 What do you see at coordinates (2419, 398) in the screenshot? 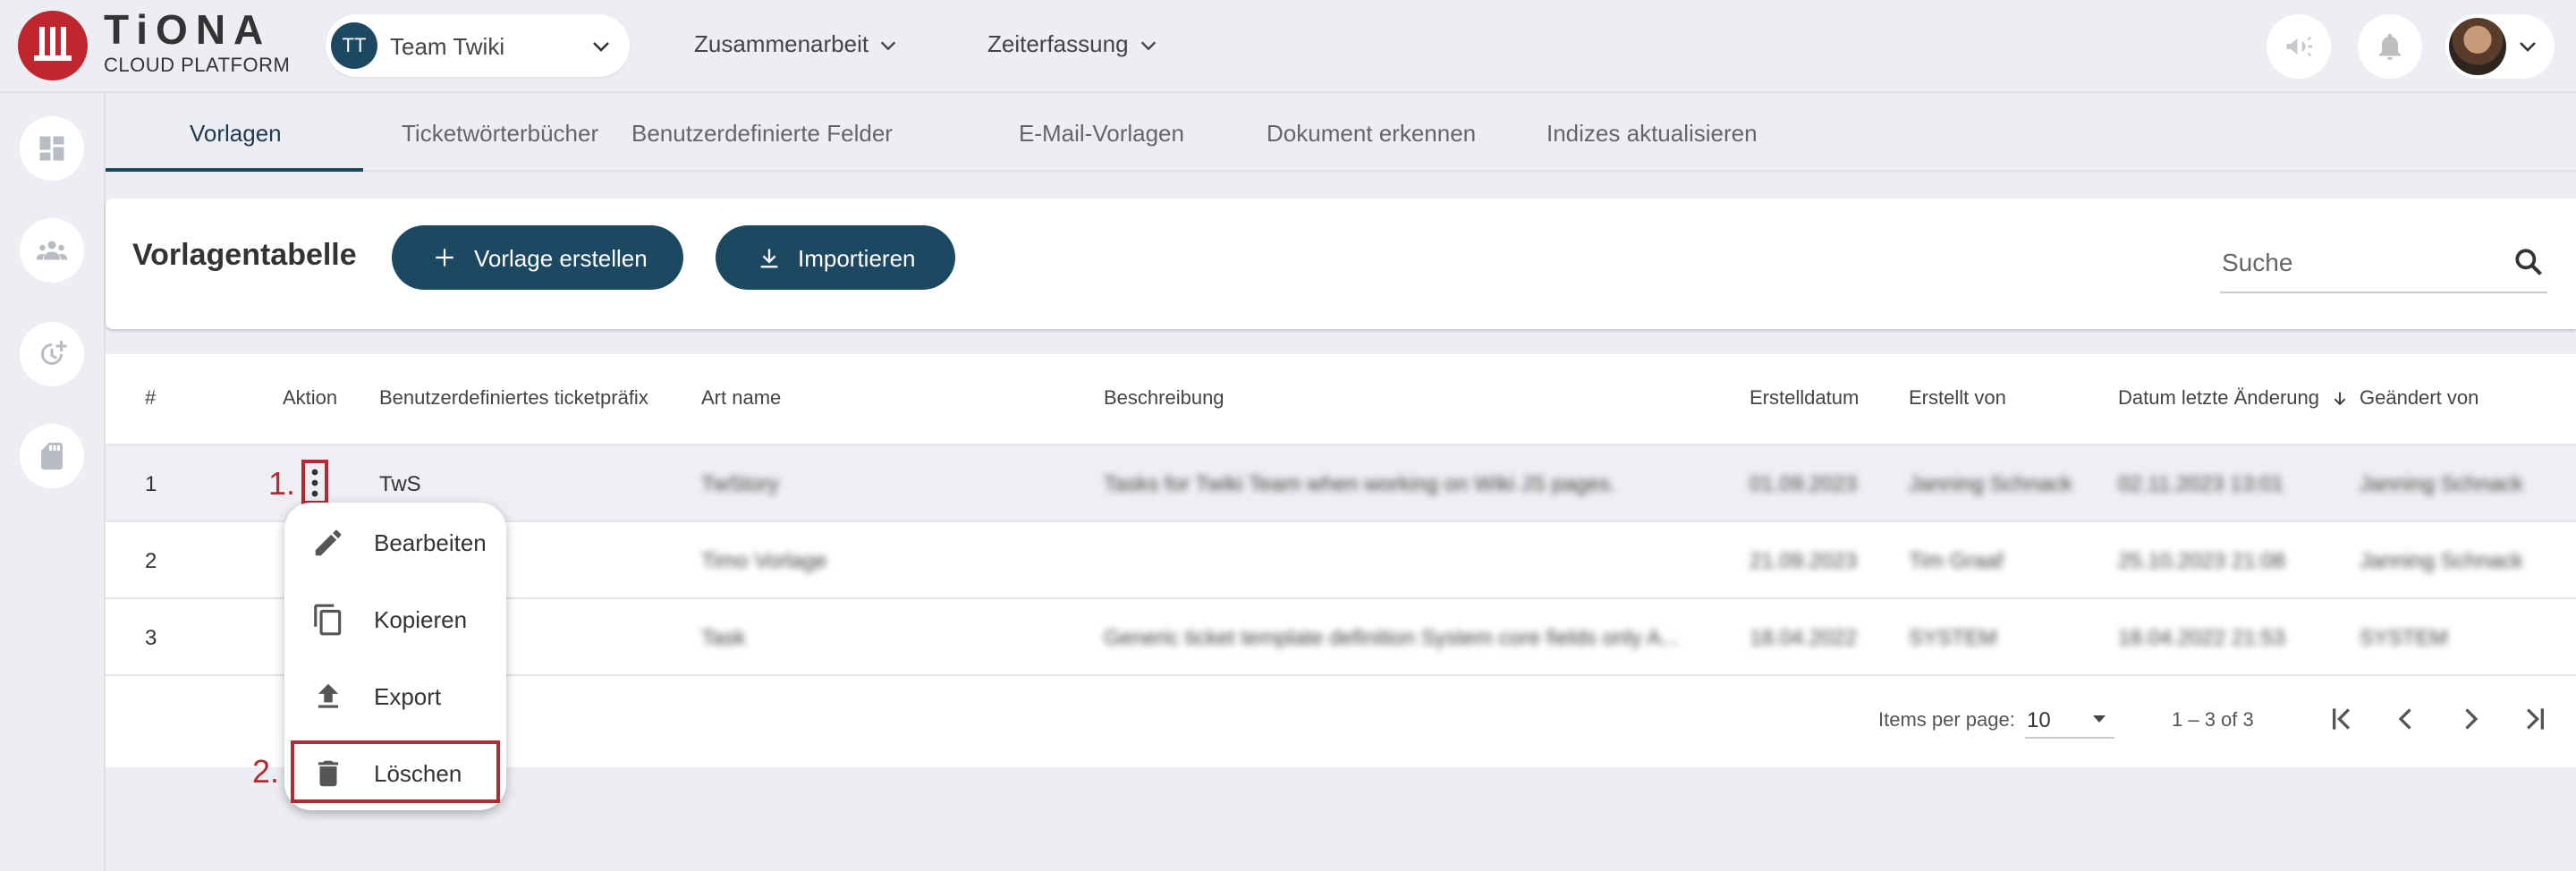
I see `column-header-modified-by: Geändert von` at bounding box center [2419, 398].